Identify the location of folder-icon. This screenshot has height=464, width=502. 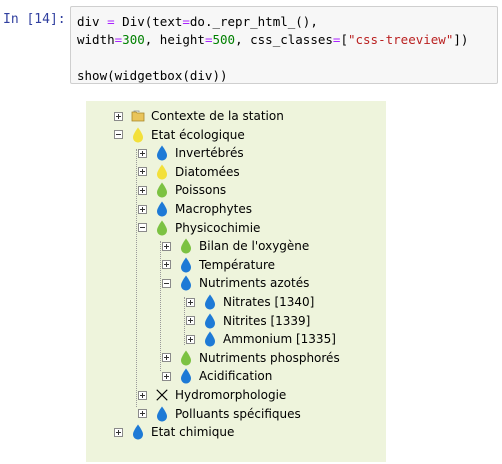
(138, 116).